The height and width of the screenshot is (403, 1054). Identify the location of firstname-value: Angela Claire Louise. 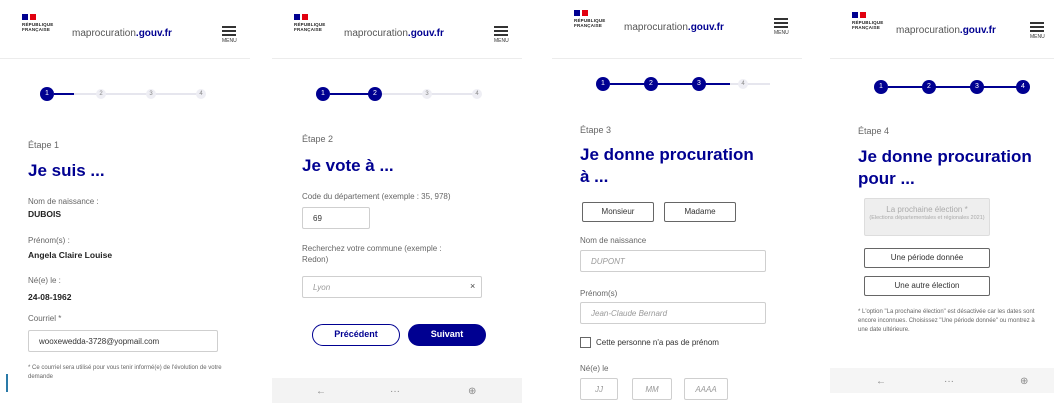
(70, 255).